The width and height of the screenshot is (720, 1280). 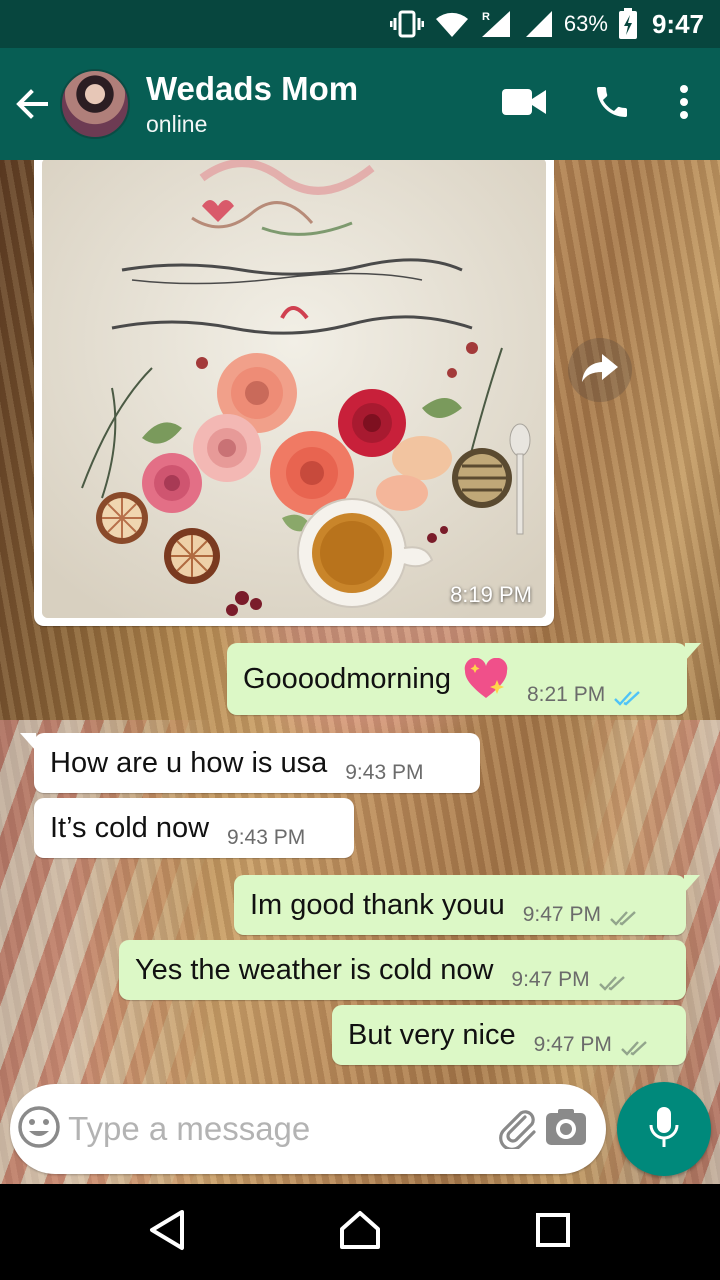 What do you see at coordinates (177, 124) in the screenshot?
I see `contact-status: online` at bounding box center [177, 124].